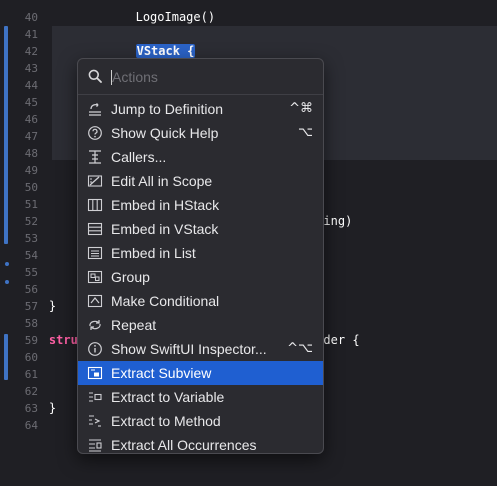 The width and height of the screenshot is (497, 486). What do you see at coordinates (31, 323) in the screenshot?
I see `line-number: 58` at bounding box center [31, 323].